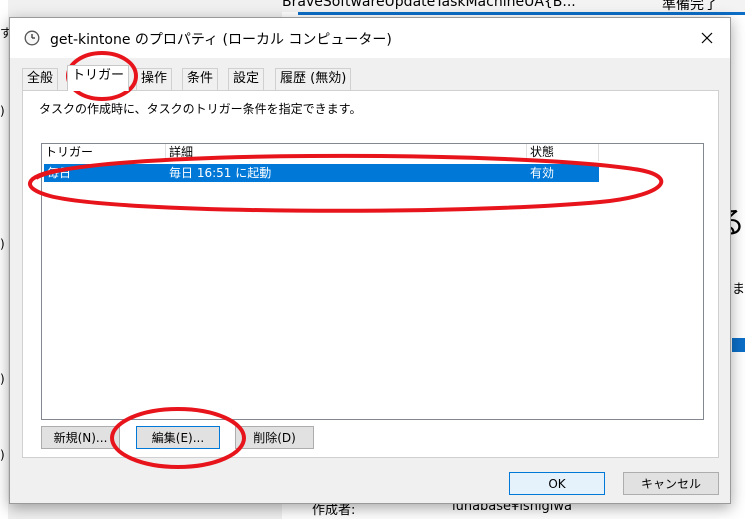  What do you see at coordinates (563, 152) in the screenshot?
I see `column-header-status: 状態` at bounding box center [563, 152].